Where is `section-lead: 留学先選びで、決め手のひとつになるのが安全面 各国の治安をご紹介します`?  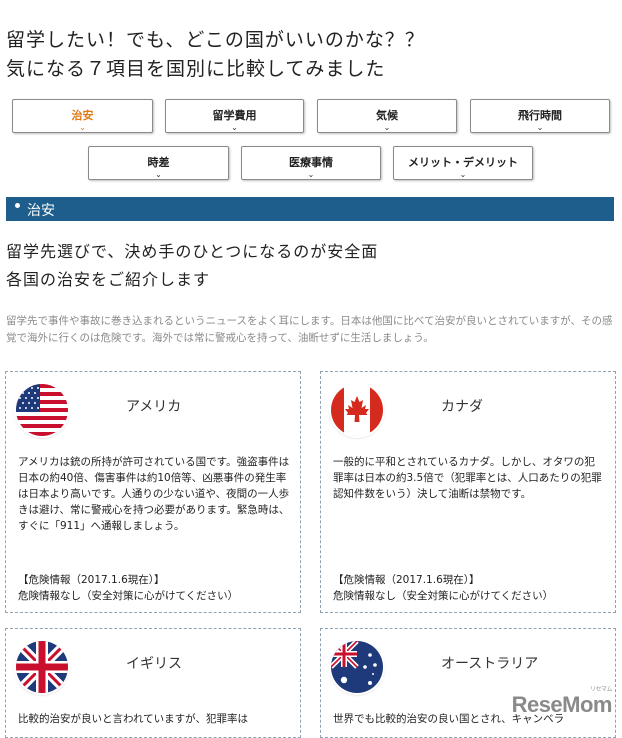
section-lead: 留学先選びで、決め手のひとつになるのが安全面 各国の治安をご紹介します is located at coordinates (192, 266).